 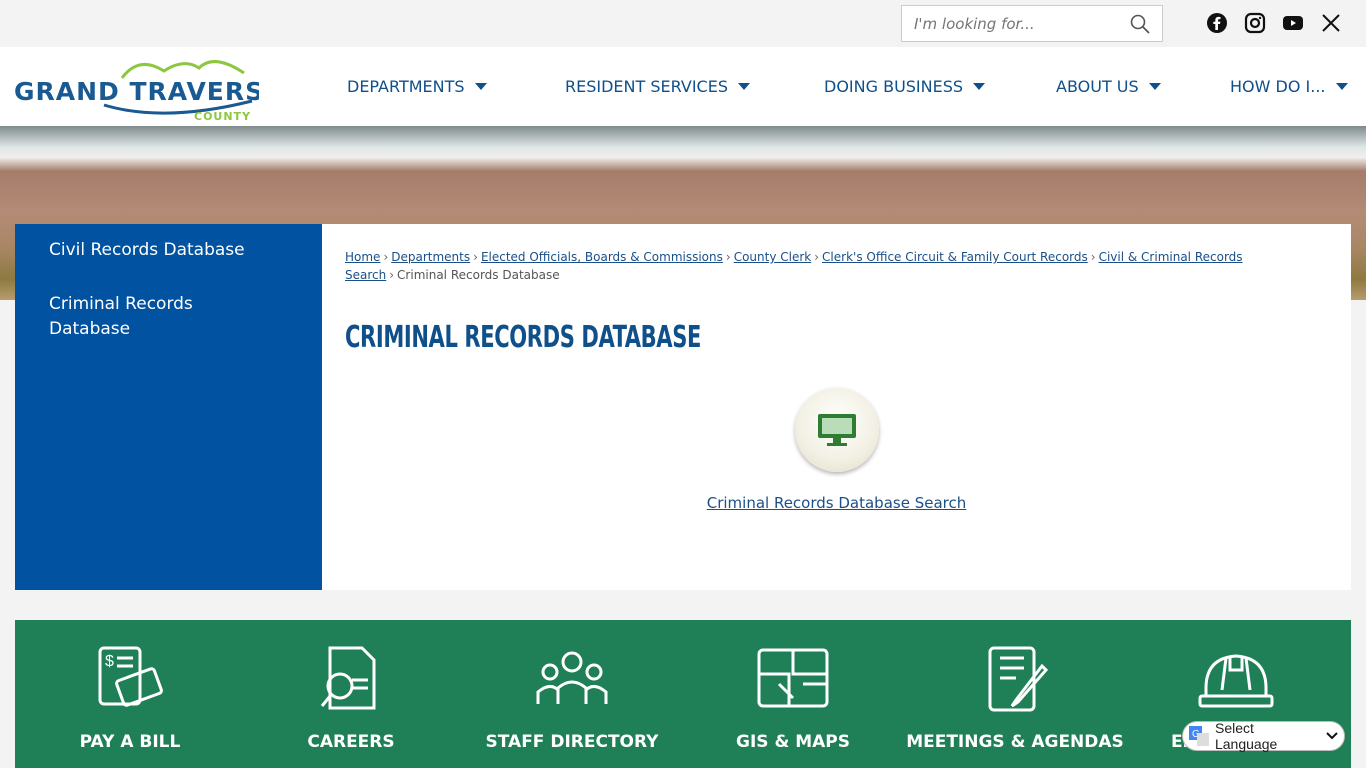 I want to click on search-icon, so click(x=1140, y=24).